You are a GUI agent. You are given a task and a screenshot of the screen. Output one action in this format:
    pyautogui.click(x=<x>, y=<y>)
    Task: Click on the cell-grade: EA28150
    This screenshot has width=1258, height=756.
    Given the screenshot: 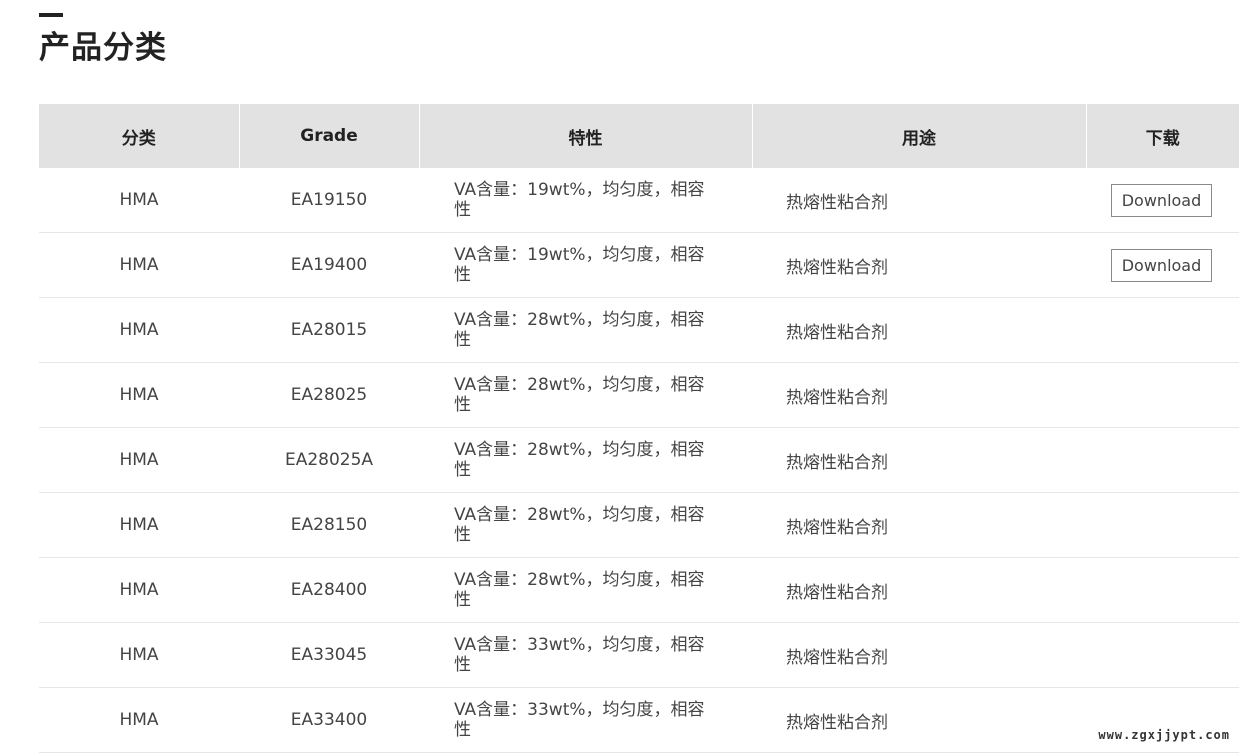 What is the action you would take?
    pyautogui.click(x=329, y=525)
    